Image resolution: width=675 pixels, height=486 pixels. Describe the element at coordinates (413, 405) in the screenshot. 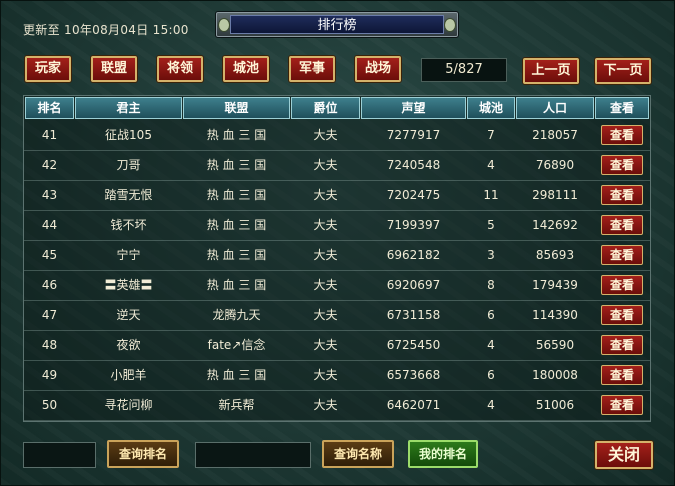

I see `cell-prestige: 6462071` at that location.